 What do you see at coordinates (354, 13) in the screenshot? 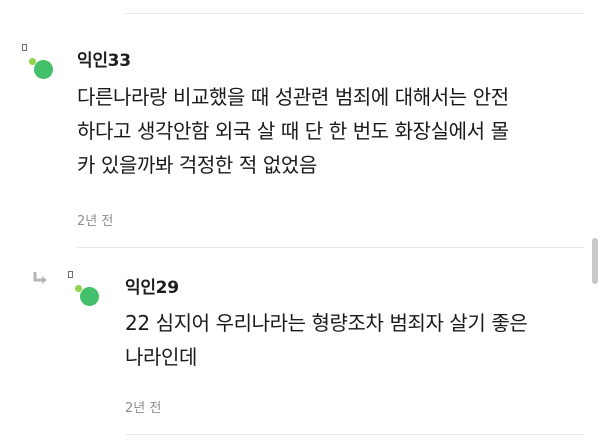
I see `divider-top` at bounding box center [354, 13].